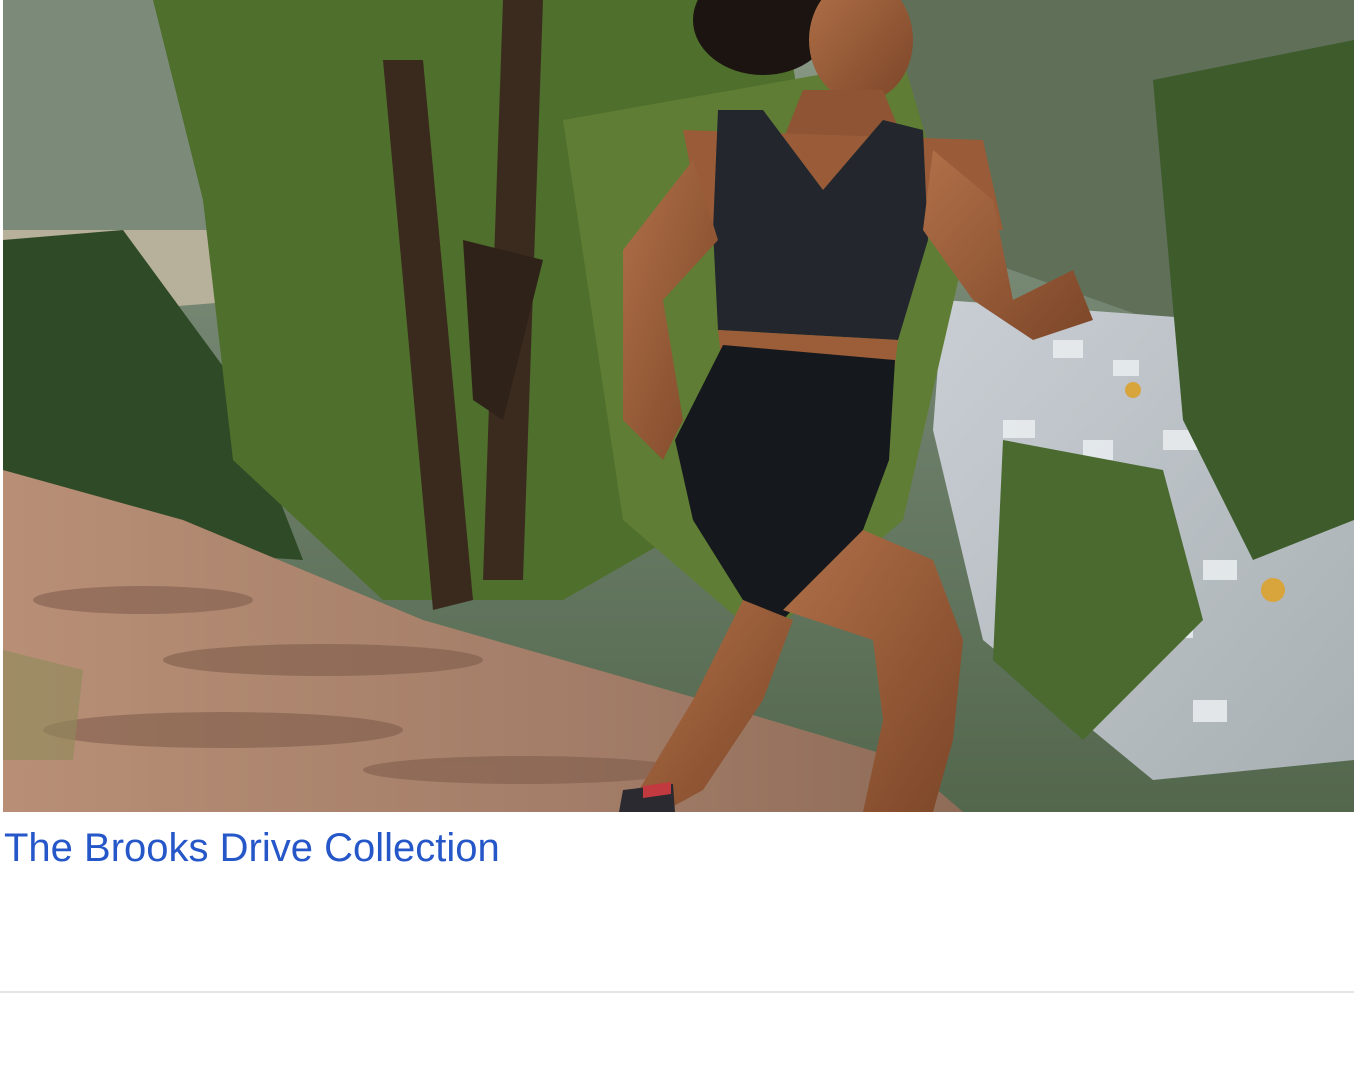 This screenshot has width=1354, height=1079. What do you see at coordinates (677, 992) in the screenshot?
I see `section-divider` at bounding box center [677, 992].